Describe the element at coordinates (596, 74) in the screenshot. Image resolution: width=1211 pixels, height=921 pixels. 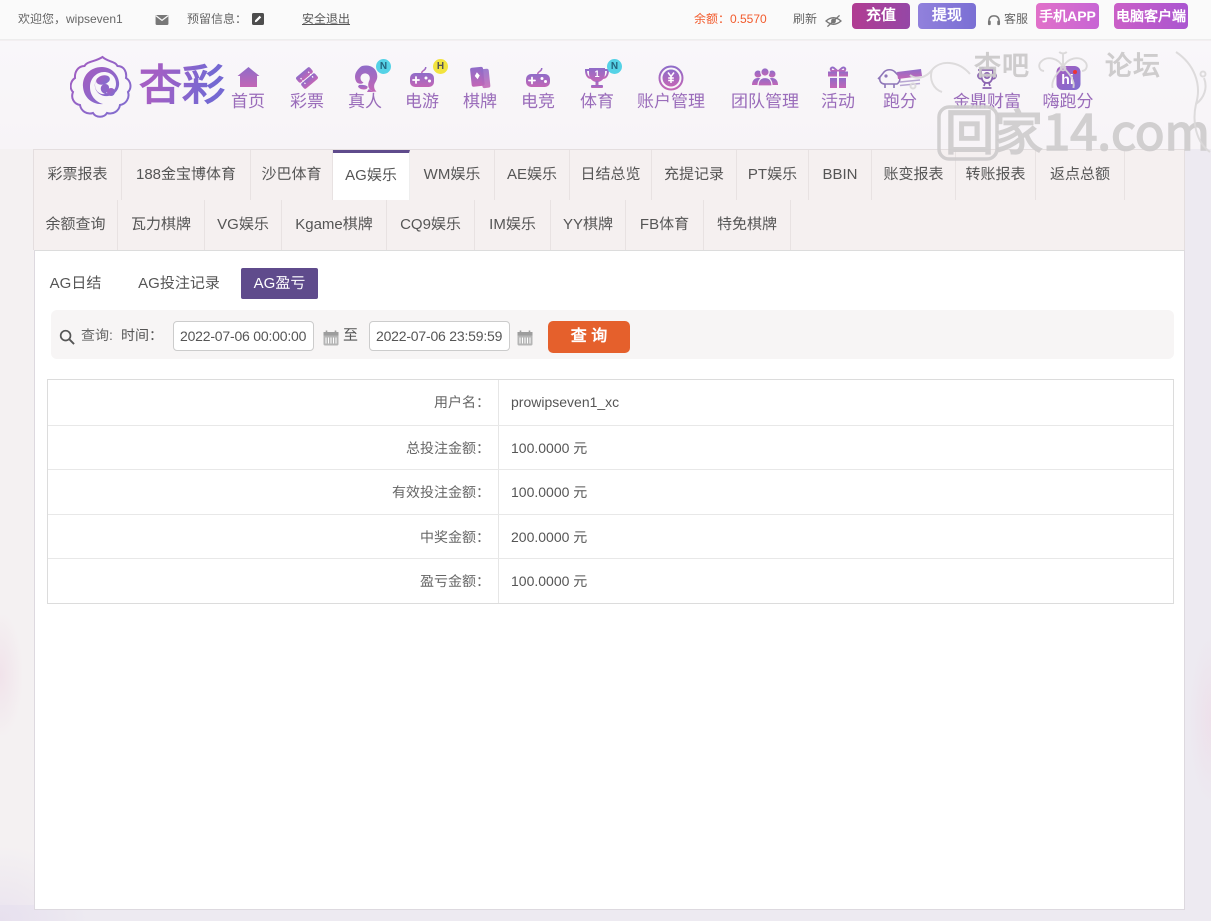
I see `svg-text: 1` at that location.